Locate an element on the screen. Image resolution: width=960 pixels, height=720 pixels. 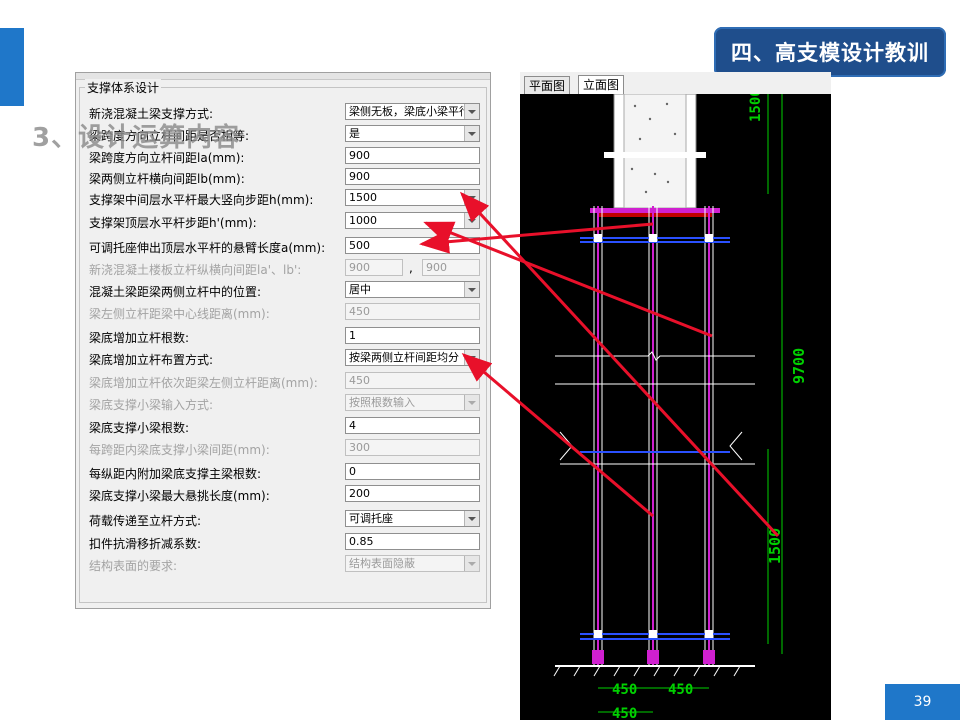
param-row: 梁两侧立杆横向间距lb(mm): 900 is located at coordinates (287, 178).